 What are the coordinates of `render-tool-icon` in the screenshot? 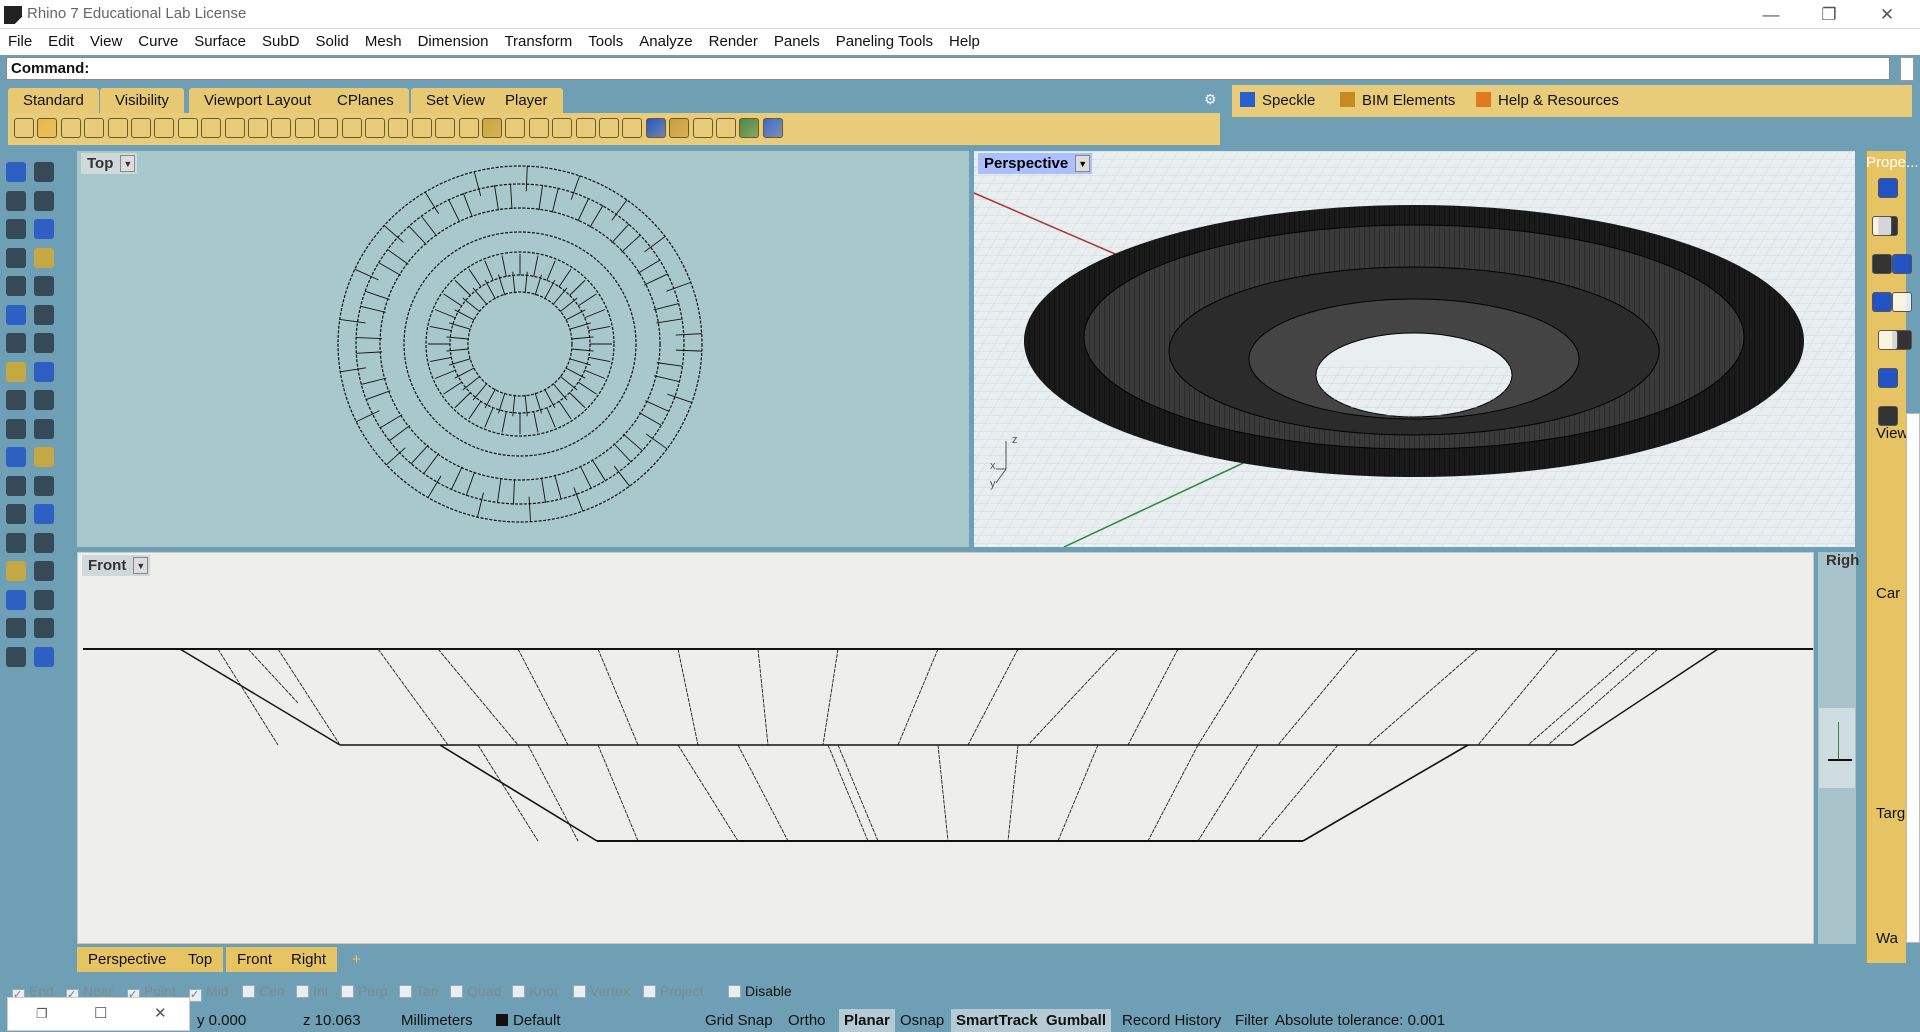 It's located at (16, 656).